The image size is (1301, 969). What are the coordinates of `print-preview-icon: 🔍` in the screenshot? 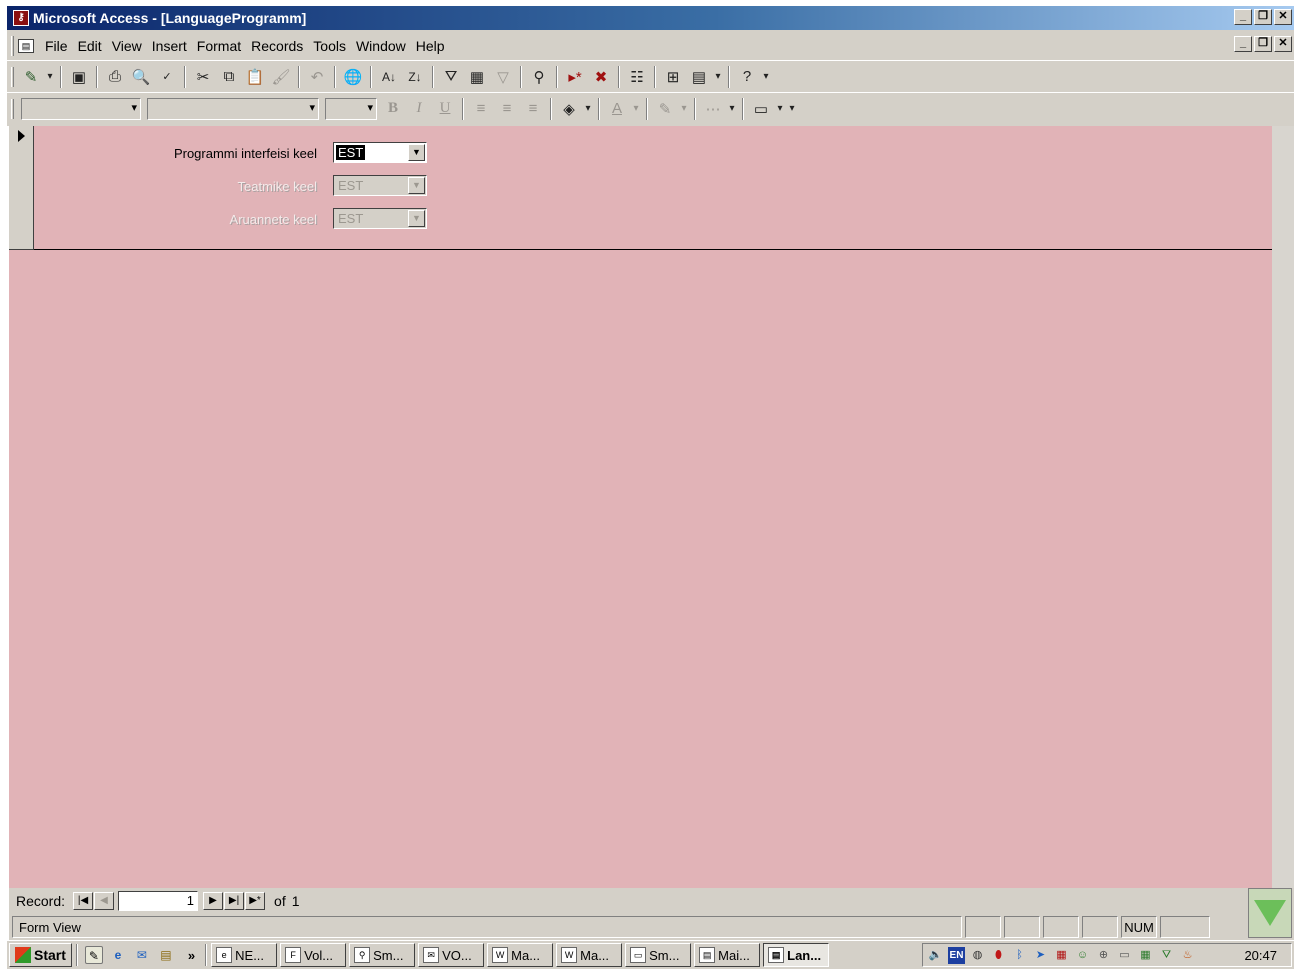 It's located at (141, 77).